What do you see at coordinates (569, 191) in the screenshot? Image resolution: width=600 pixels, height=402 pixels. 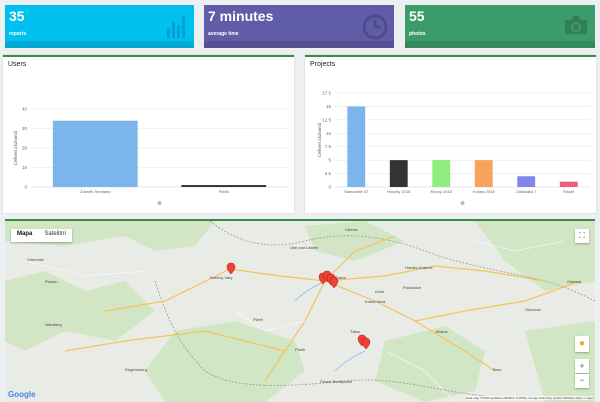 I see `x-tick-label: Šnažé` at bounding box center [569, 191].